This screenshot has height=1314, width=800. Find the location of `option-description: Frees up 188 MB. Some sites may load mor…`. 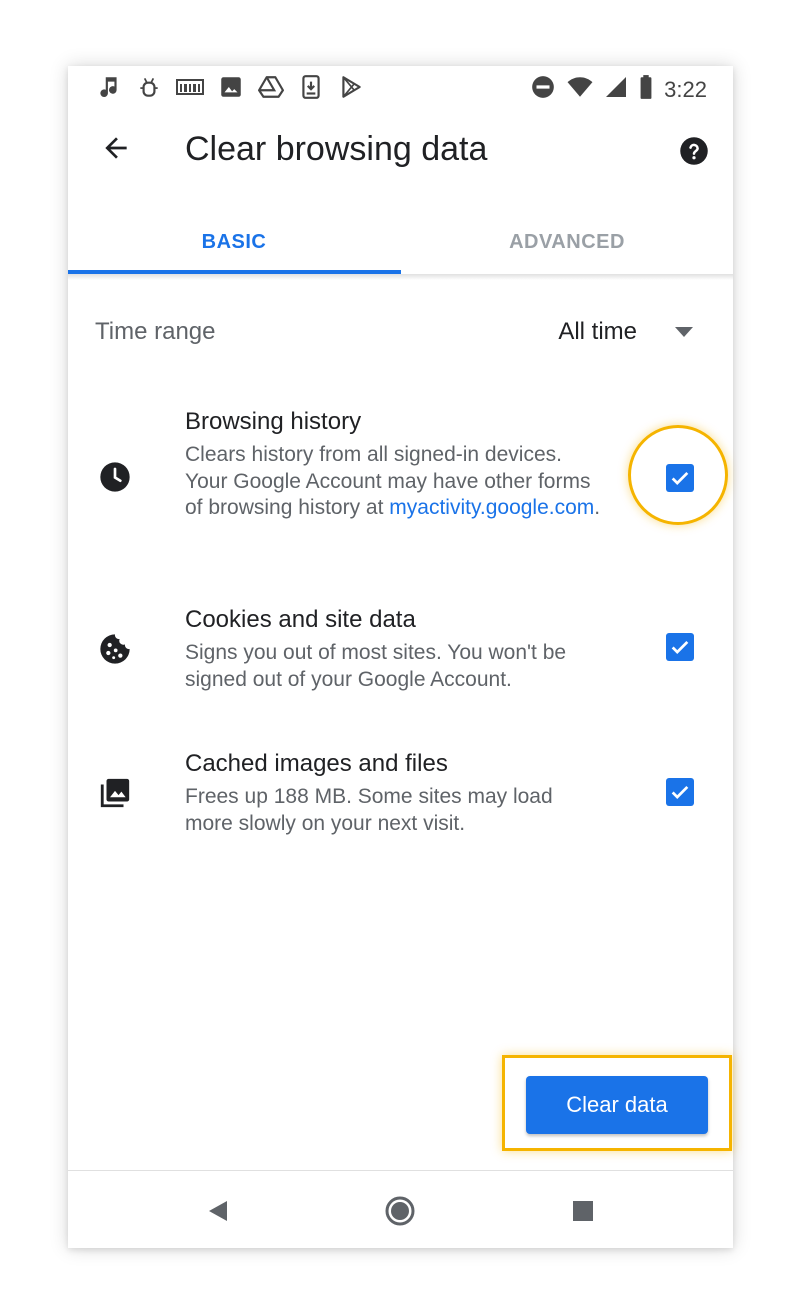

option-description: Frees up 188 MB. Some sites may load mor… is located at coordinates (369, 810).